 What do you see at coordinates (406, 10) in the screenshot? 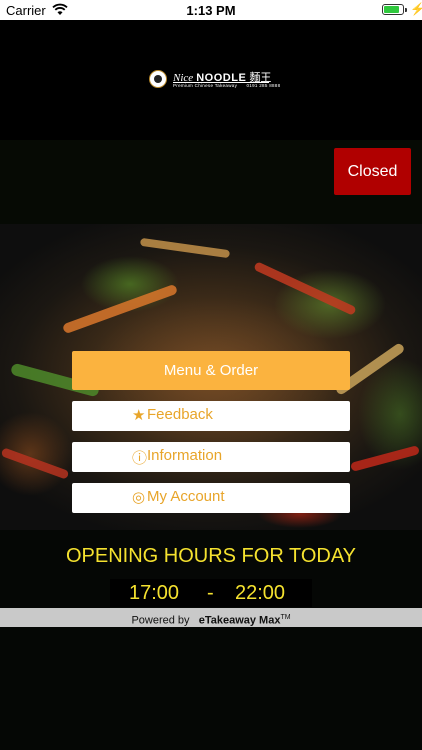
I see `battery-cap` at bounding box center [406, 10].